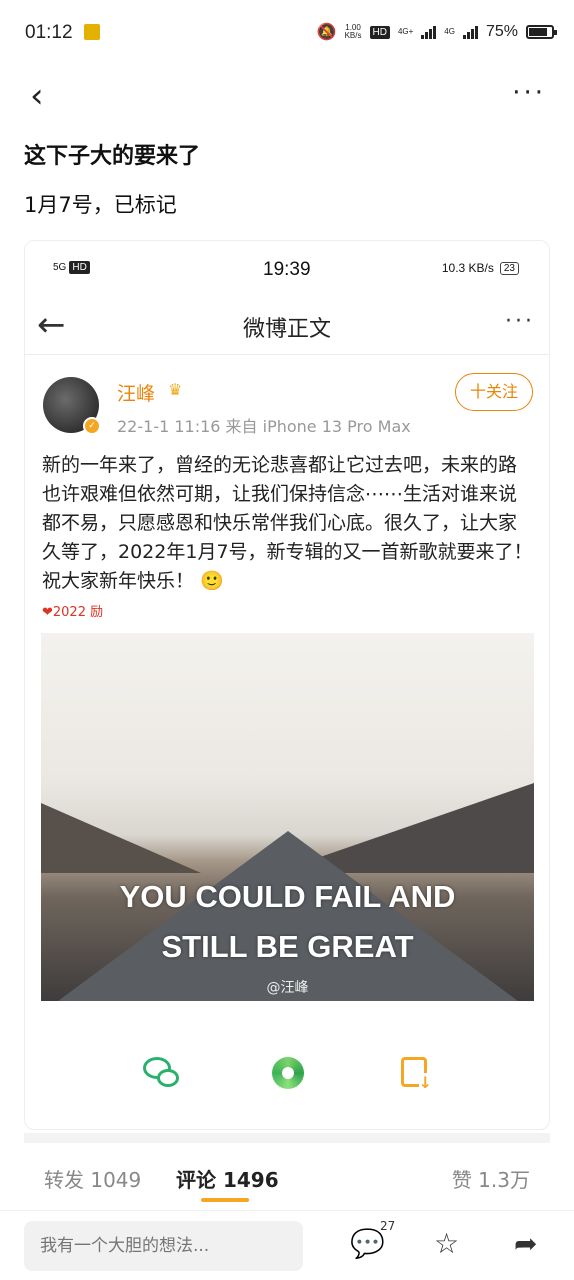 Image resolution: width=574 pixels, height=1280 pixels. I want to click on verified-icon: ✓, so click(92, 426).